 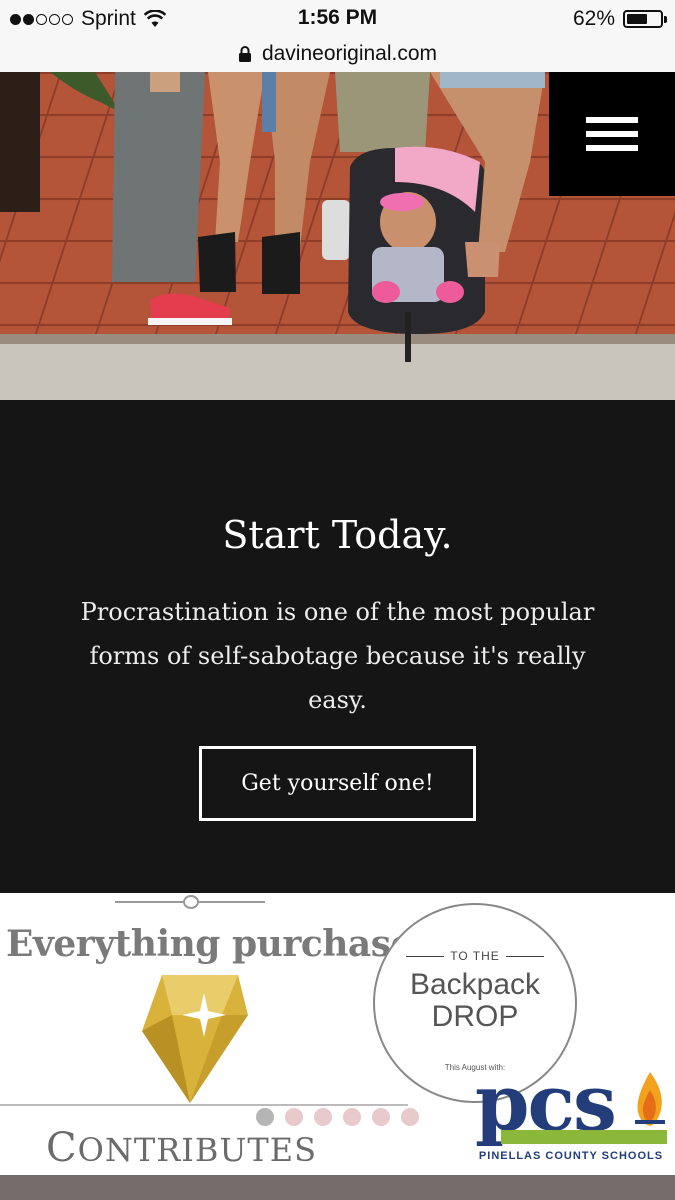 I want to click on backpack-small-label: TO THE, so click(x=475, y=956).